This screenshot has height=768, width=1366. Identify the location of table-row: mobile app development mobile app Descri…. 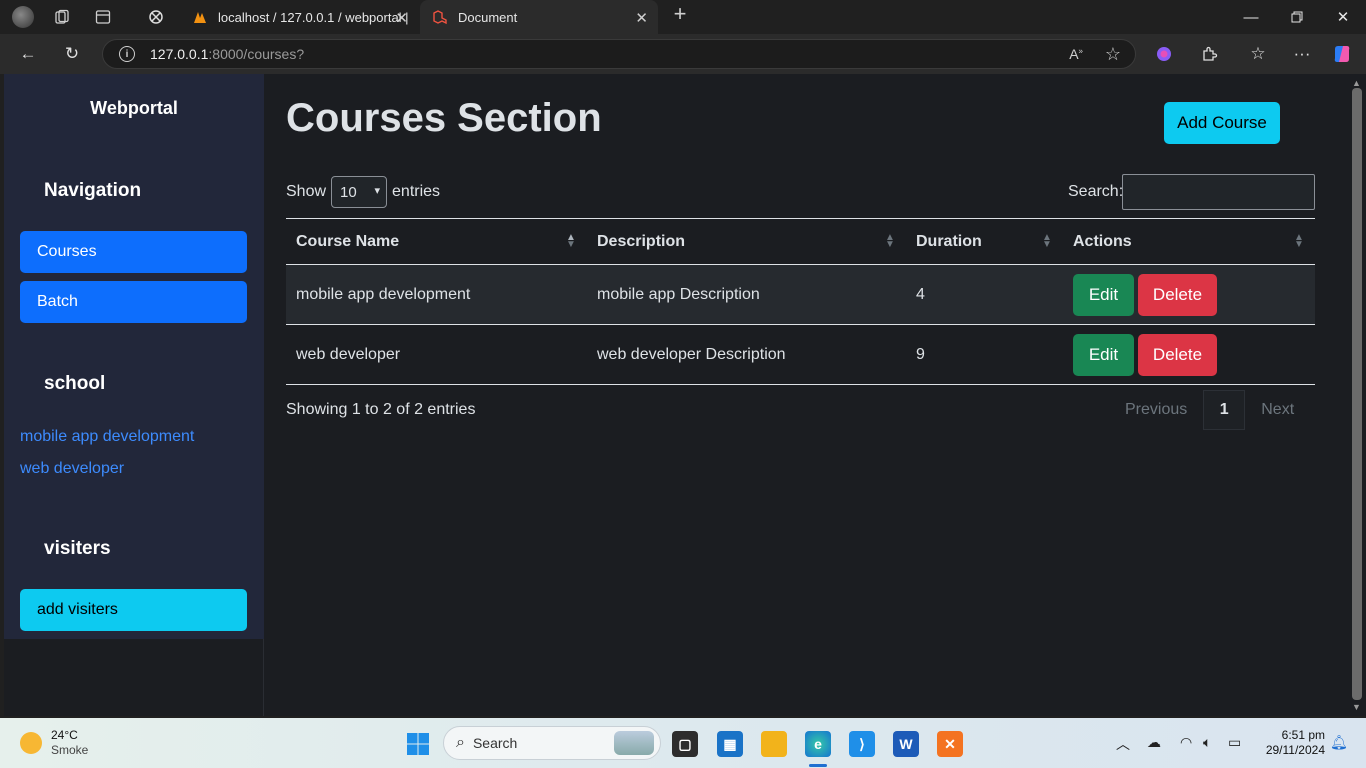
(800, 295).